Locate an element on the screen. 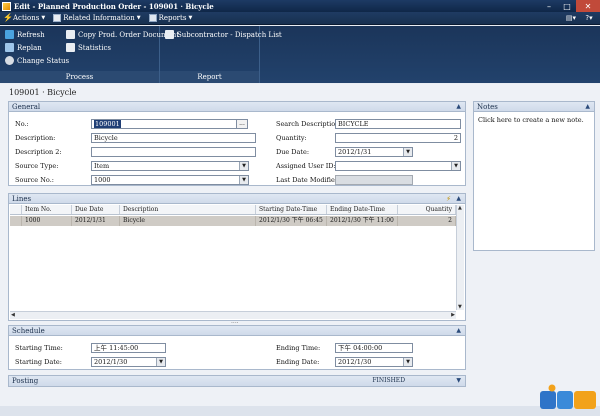 This screenshot has height=416, width=600. actions-menu-label: Actions is located at coordinates (26, 18).